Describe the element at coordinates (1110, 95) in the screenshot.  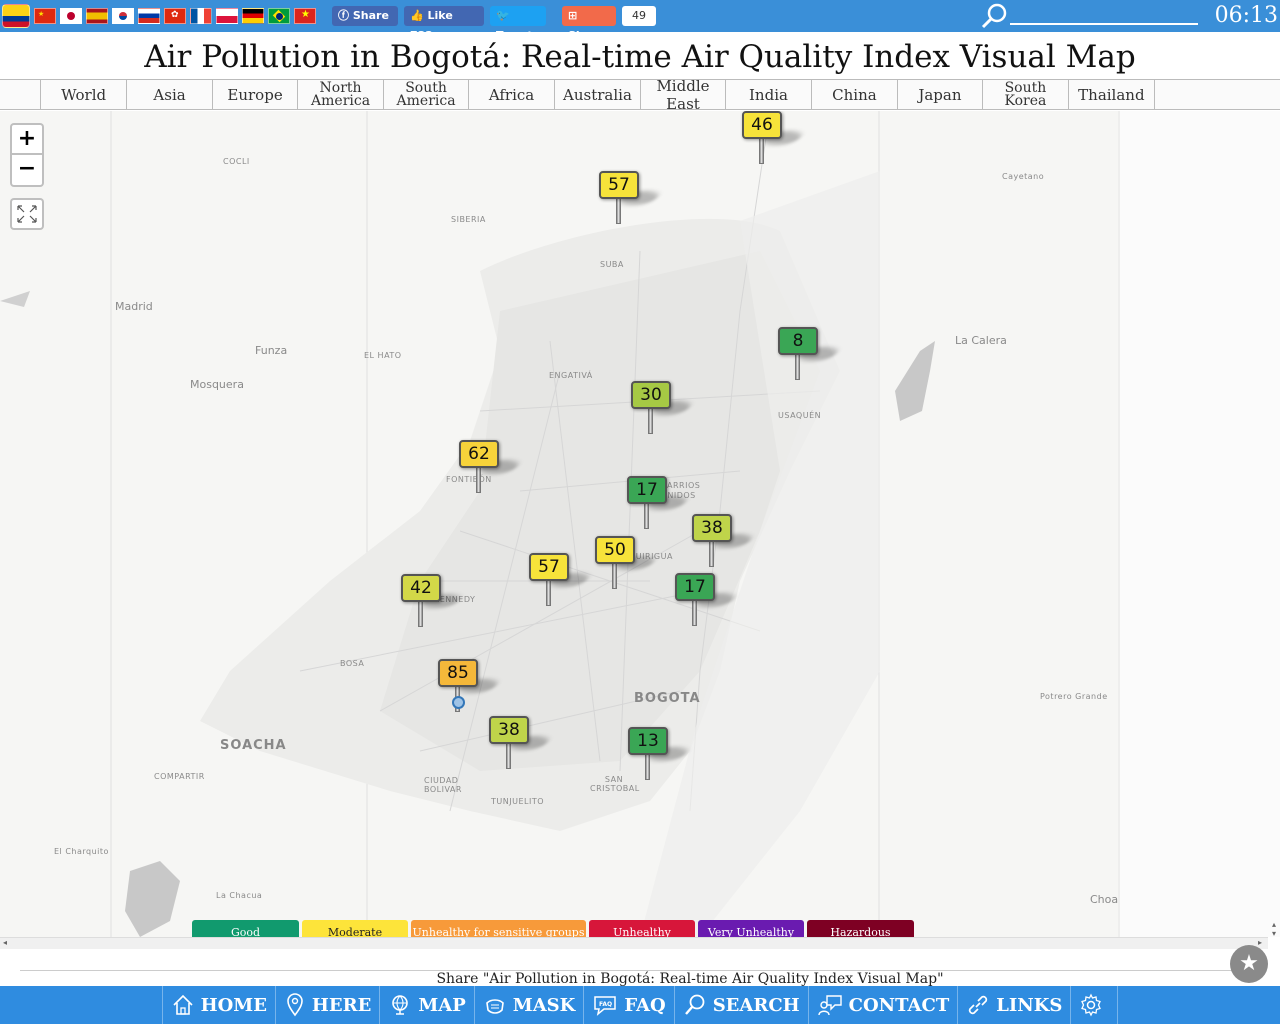
I see `region-tab-thailand: Thailand` at that location.